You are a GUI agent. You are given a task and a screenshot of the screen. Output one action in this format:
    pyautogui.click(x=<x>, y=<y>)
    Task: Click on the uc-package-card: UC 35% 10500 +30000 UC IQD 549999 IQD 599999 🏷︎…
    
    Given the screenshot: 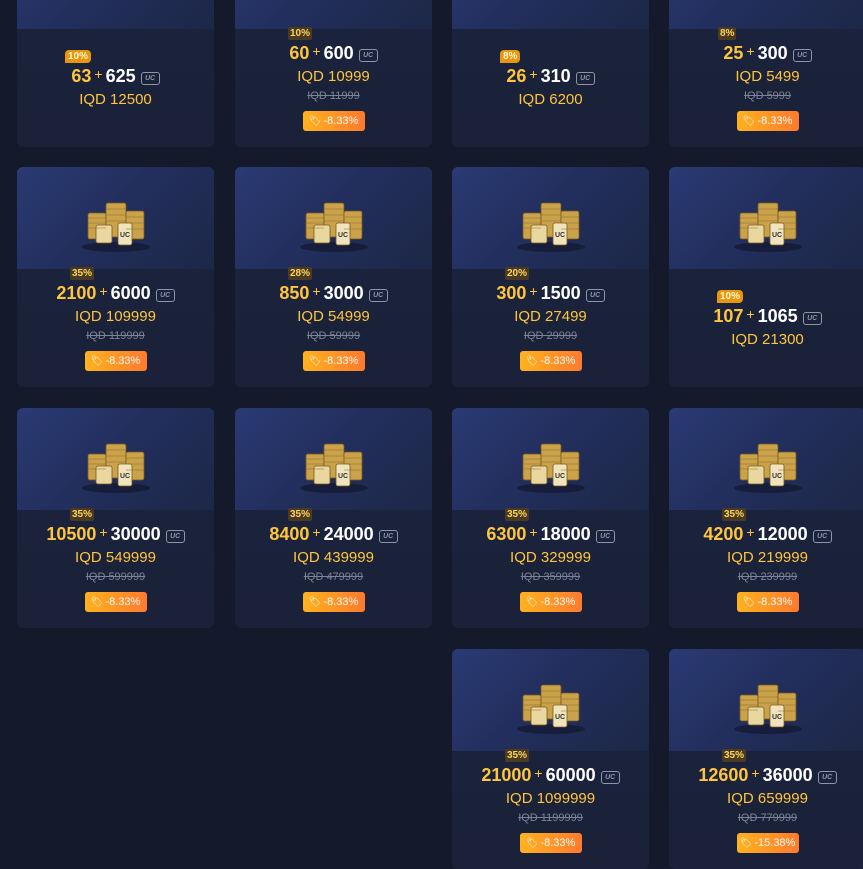 What is the action you would take?
    pyautogui.click(x=115, y=518)
    